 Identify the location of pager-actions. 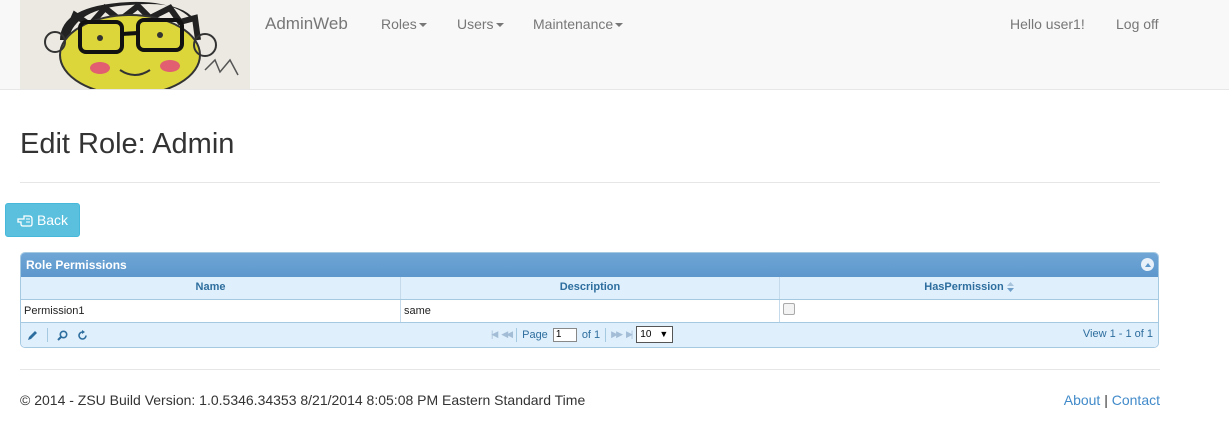
(57, 335).